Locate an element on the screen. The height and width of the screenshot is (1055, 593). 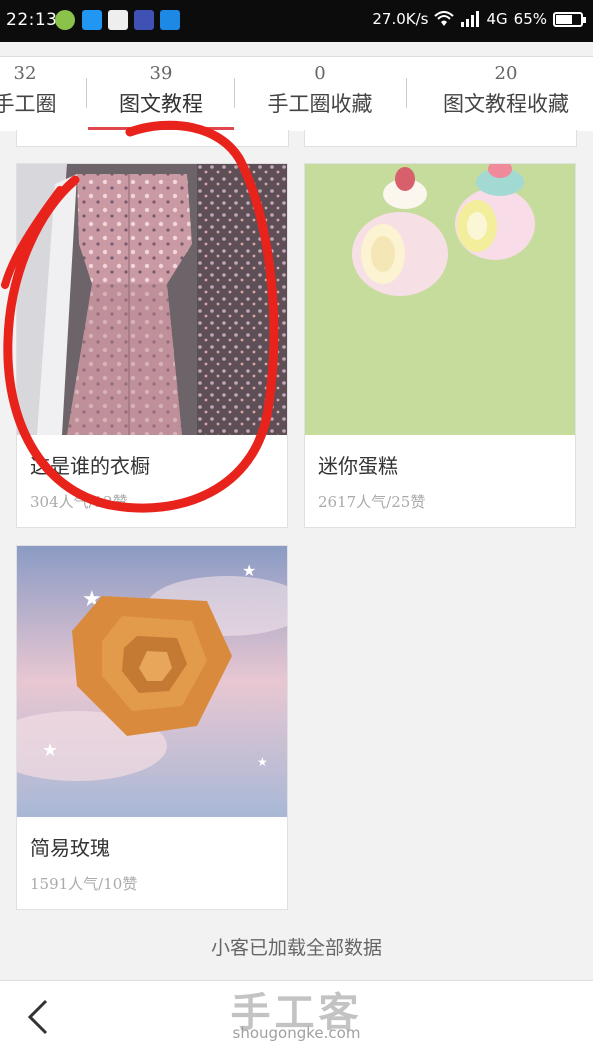
status-right: 27.0K/s 4G 65% is located at coordinates (479, 19).